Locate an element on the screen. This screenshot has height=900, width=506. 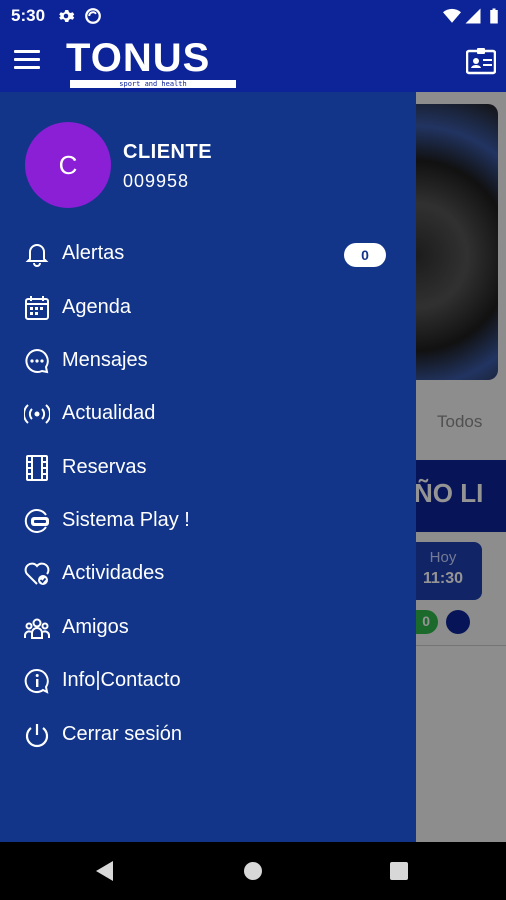
alerts-count-badge: 0 is located at coordinates (365, 255).